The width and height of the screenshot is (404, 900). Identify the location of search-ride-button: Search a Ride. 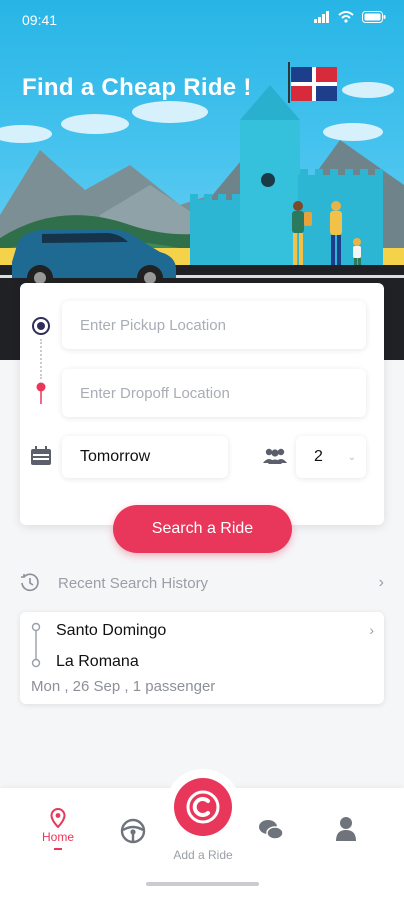
(202, 529).